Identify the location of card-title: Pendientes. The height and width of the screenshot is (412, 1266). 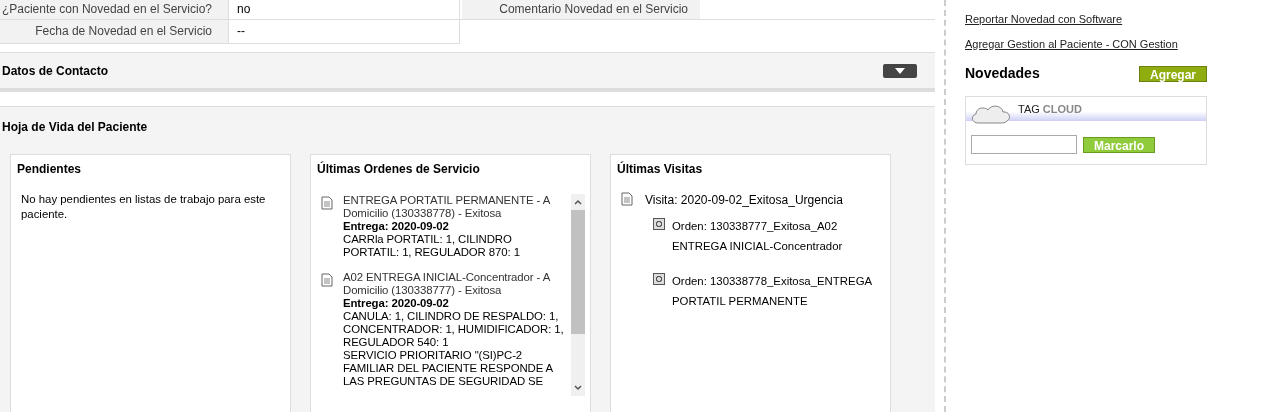
(49, 169).